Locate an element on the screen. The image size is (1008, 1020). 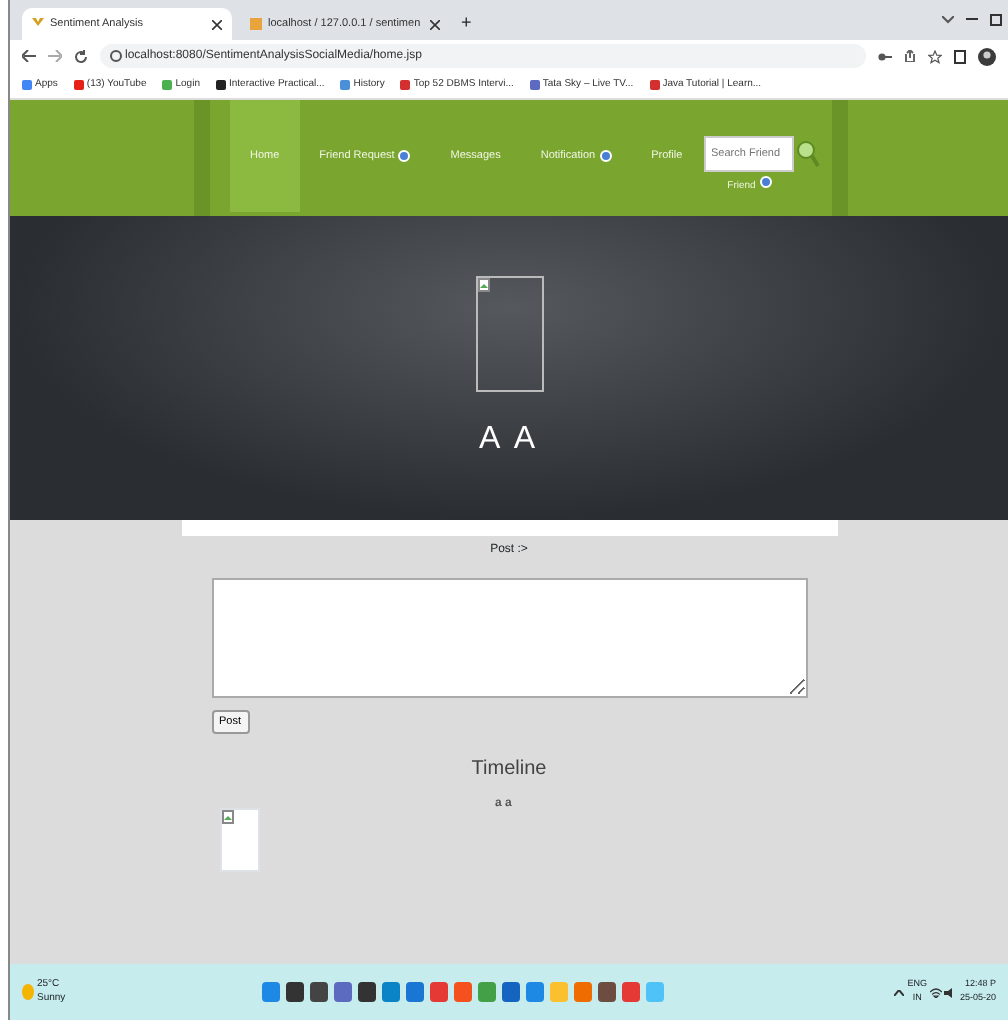
star-icon is located at coordinates (935, 56).